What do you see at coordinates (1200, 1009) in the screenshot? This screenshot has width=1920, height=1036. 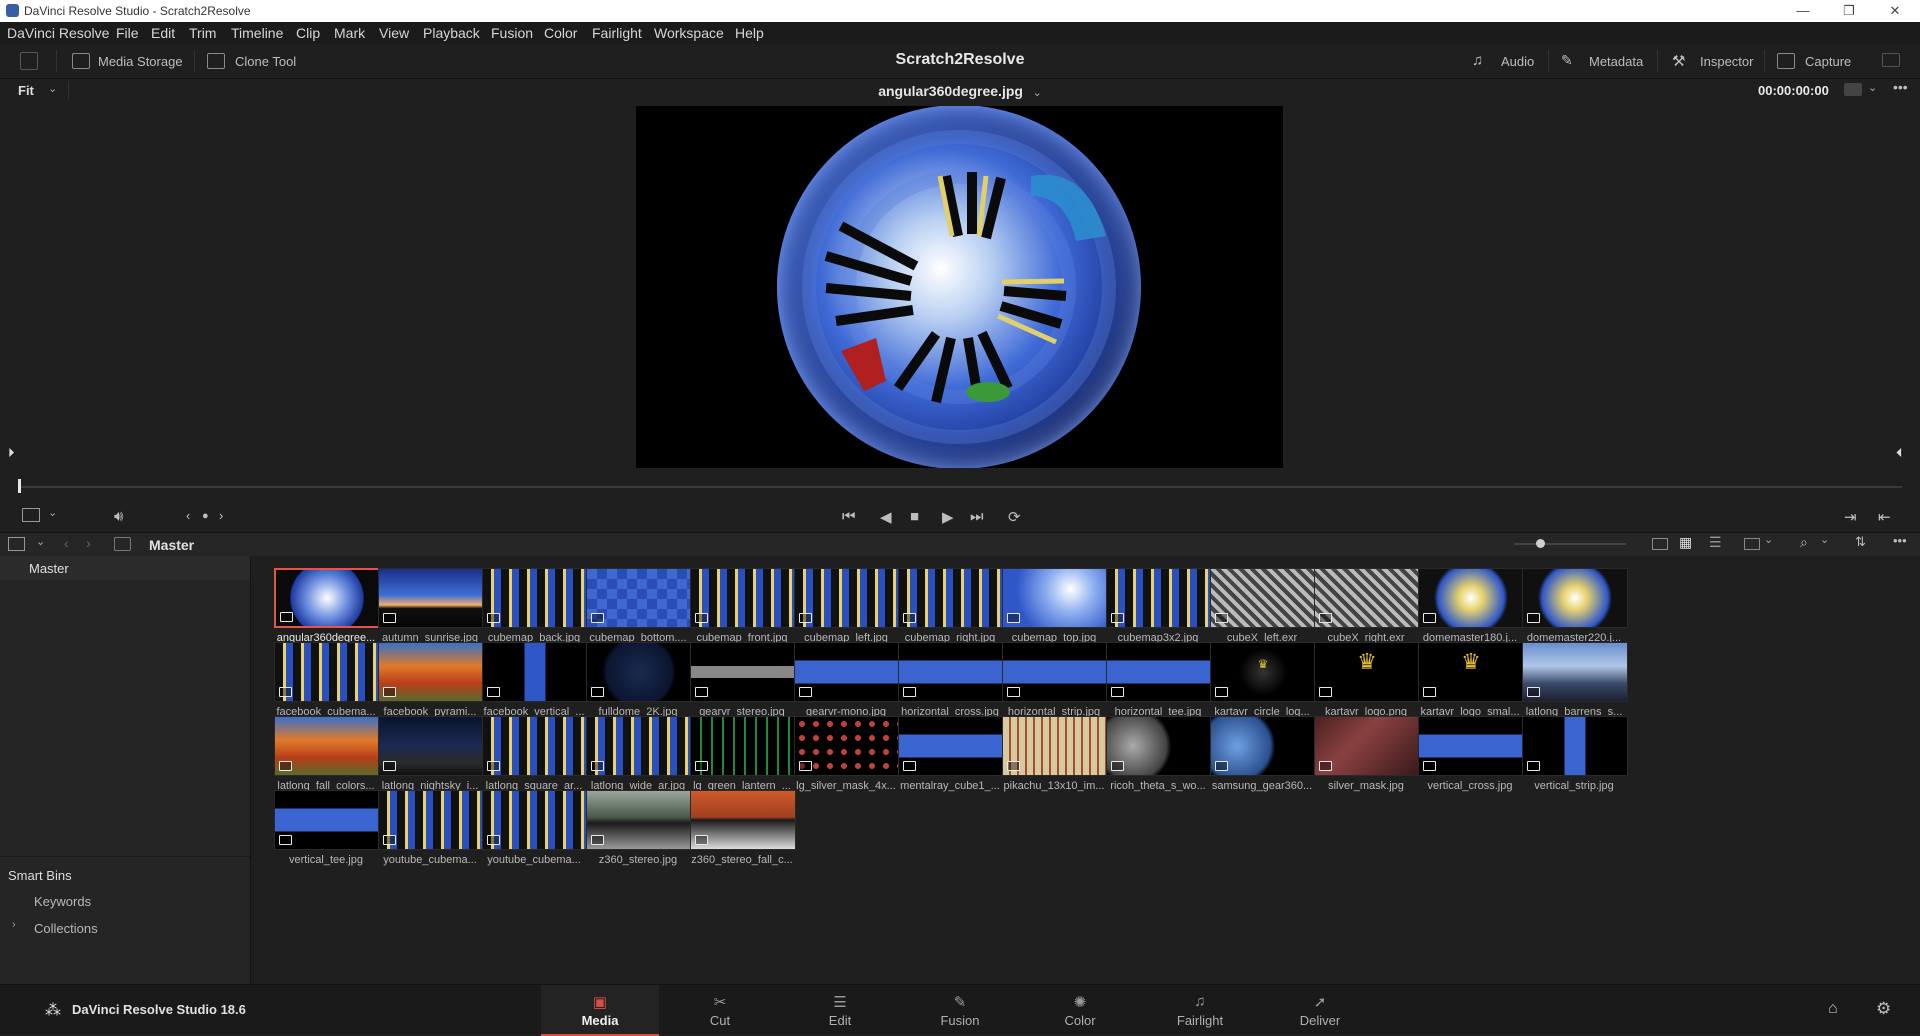 I see `page-tab-fairlight: ♫ Fairlight` at bounding box center [1200, 1009].